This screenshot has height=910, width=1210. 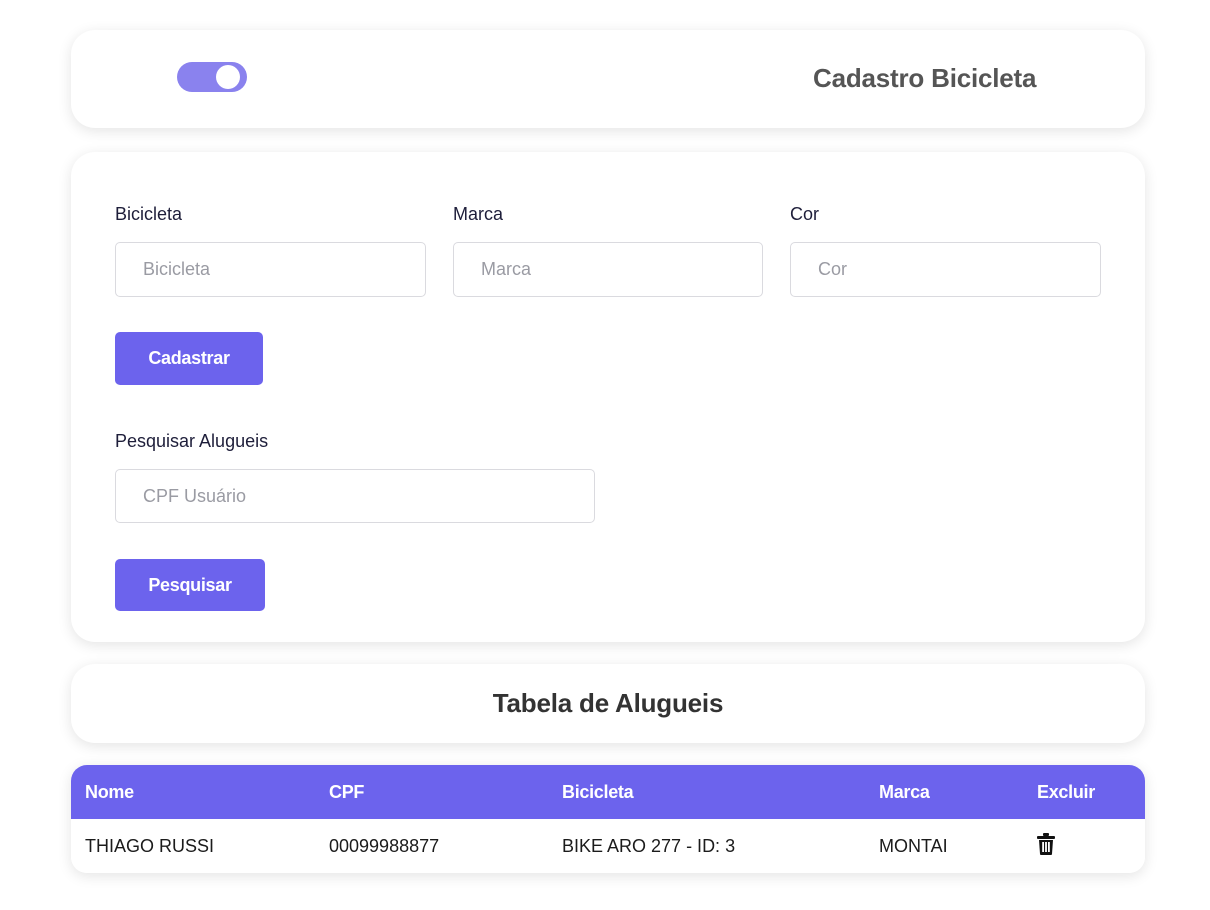 I want to click on bicicleta-input, so click(x=270, y=269).